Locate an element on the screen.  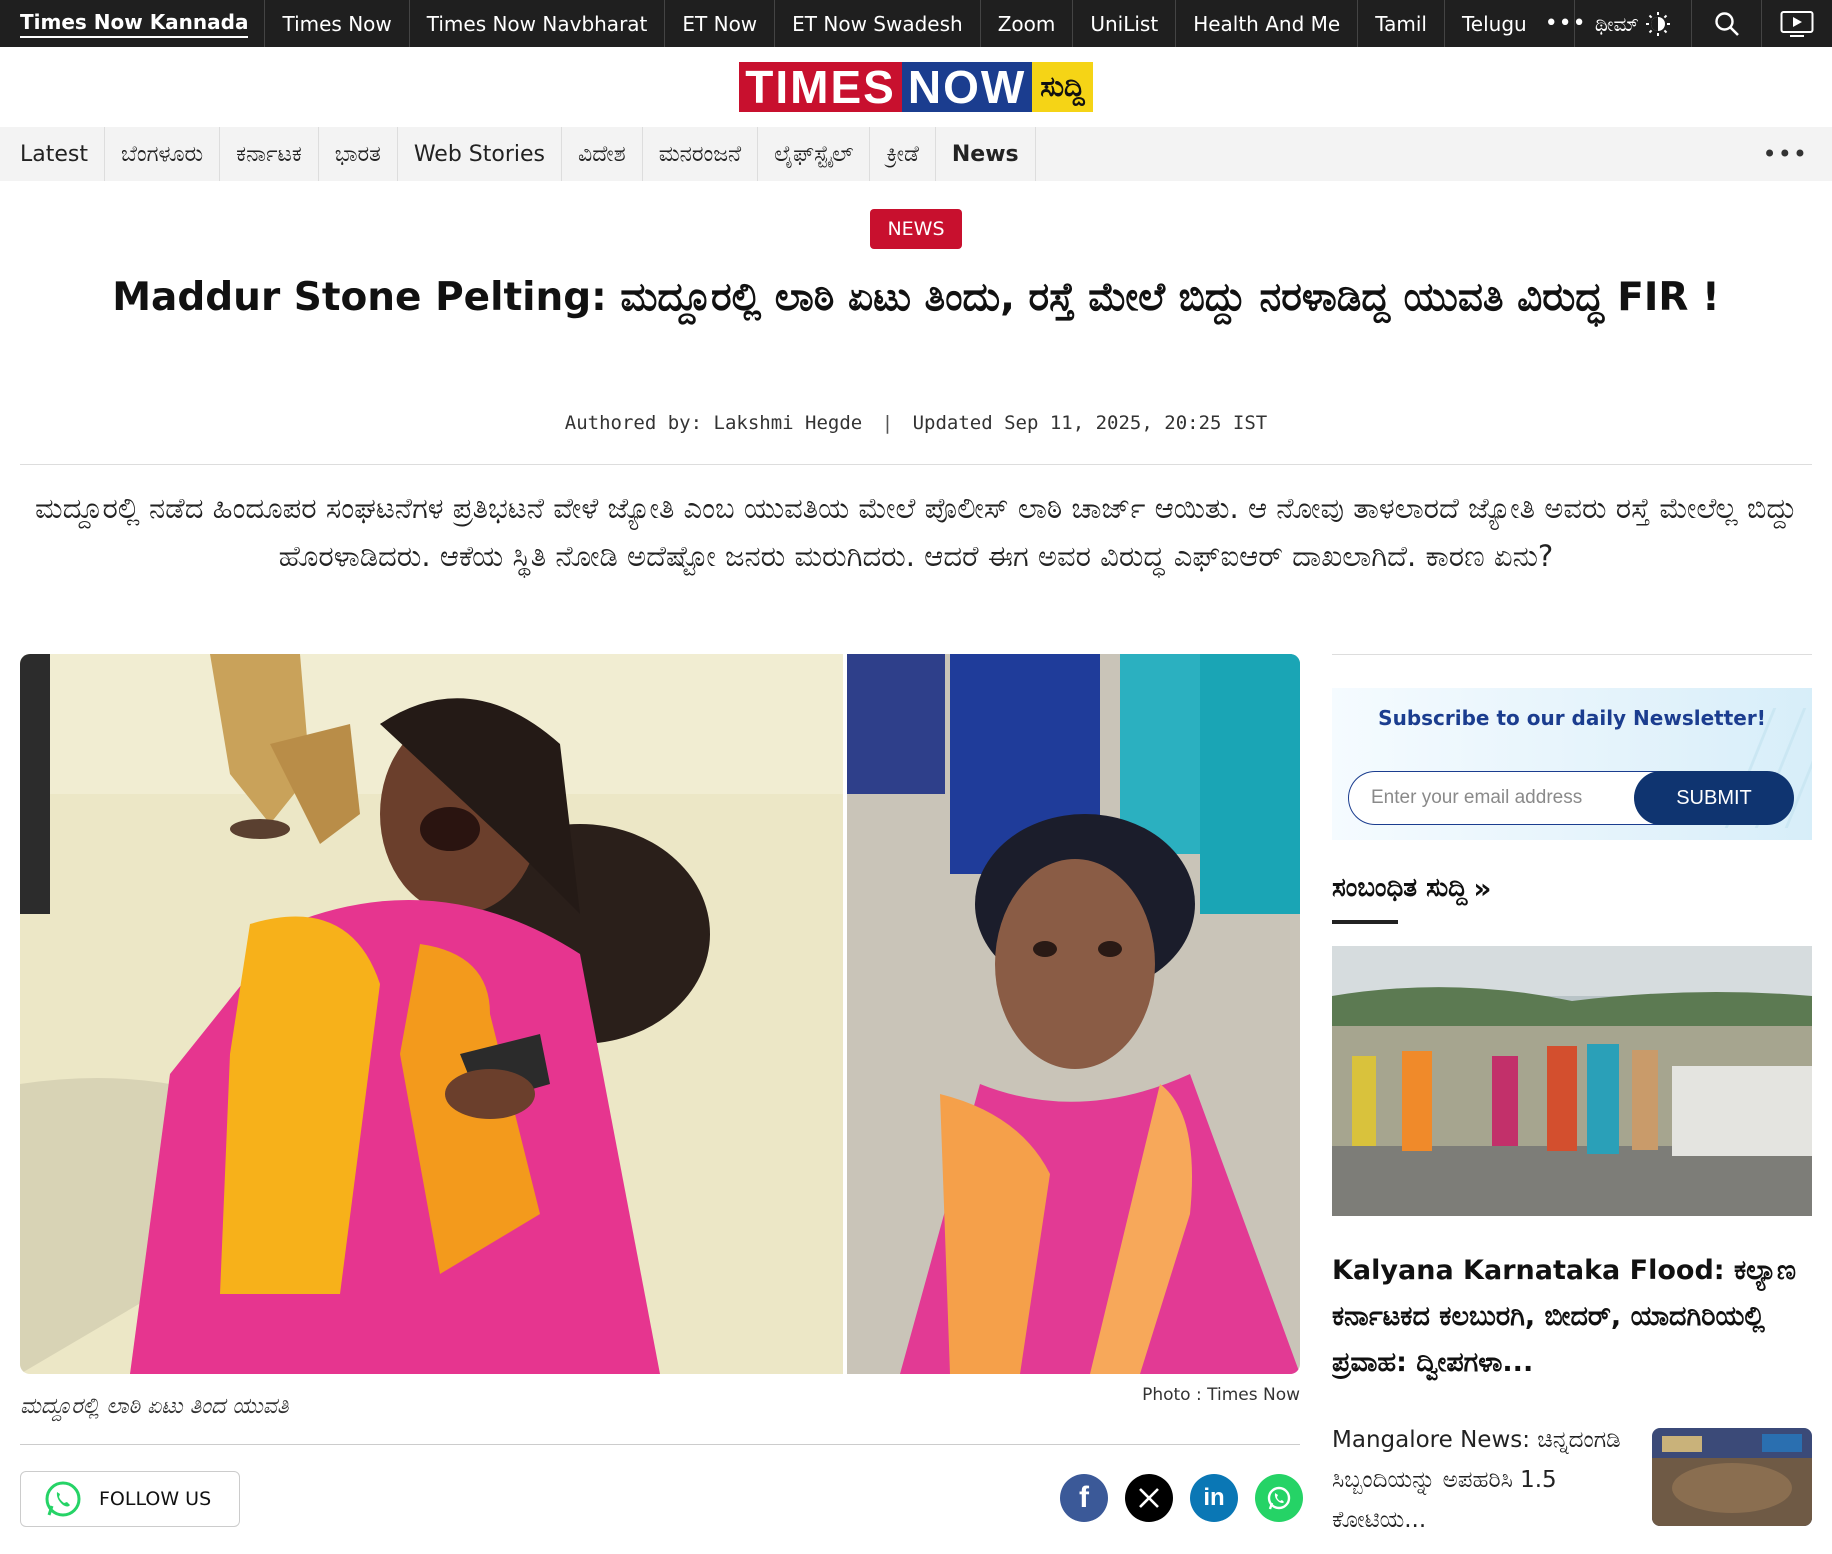
search-button is located at coordinates (1727, 23).